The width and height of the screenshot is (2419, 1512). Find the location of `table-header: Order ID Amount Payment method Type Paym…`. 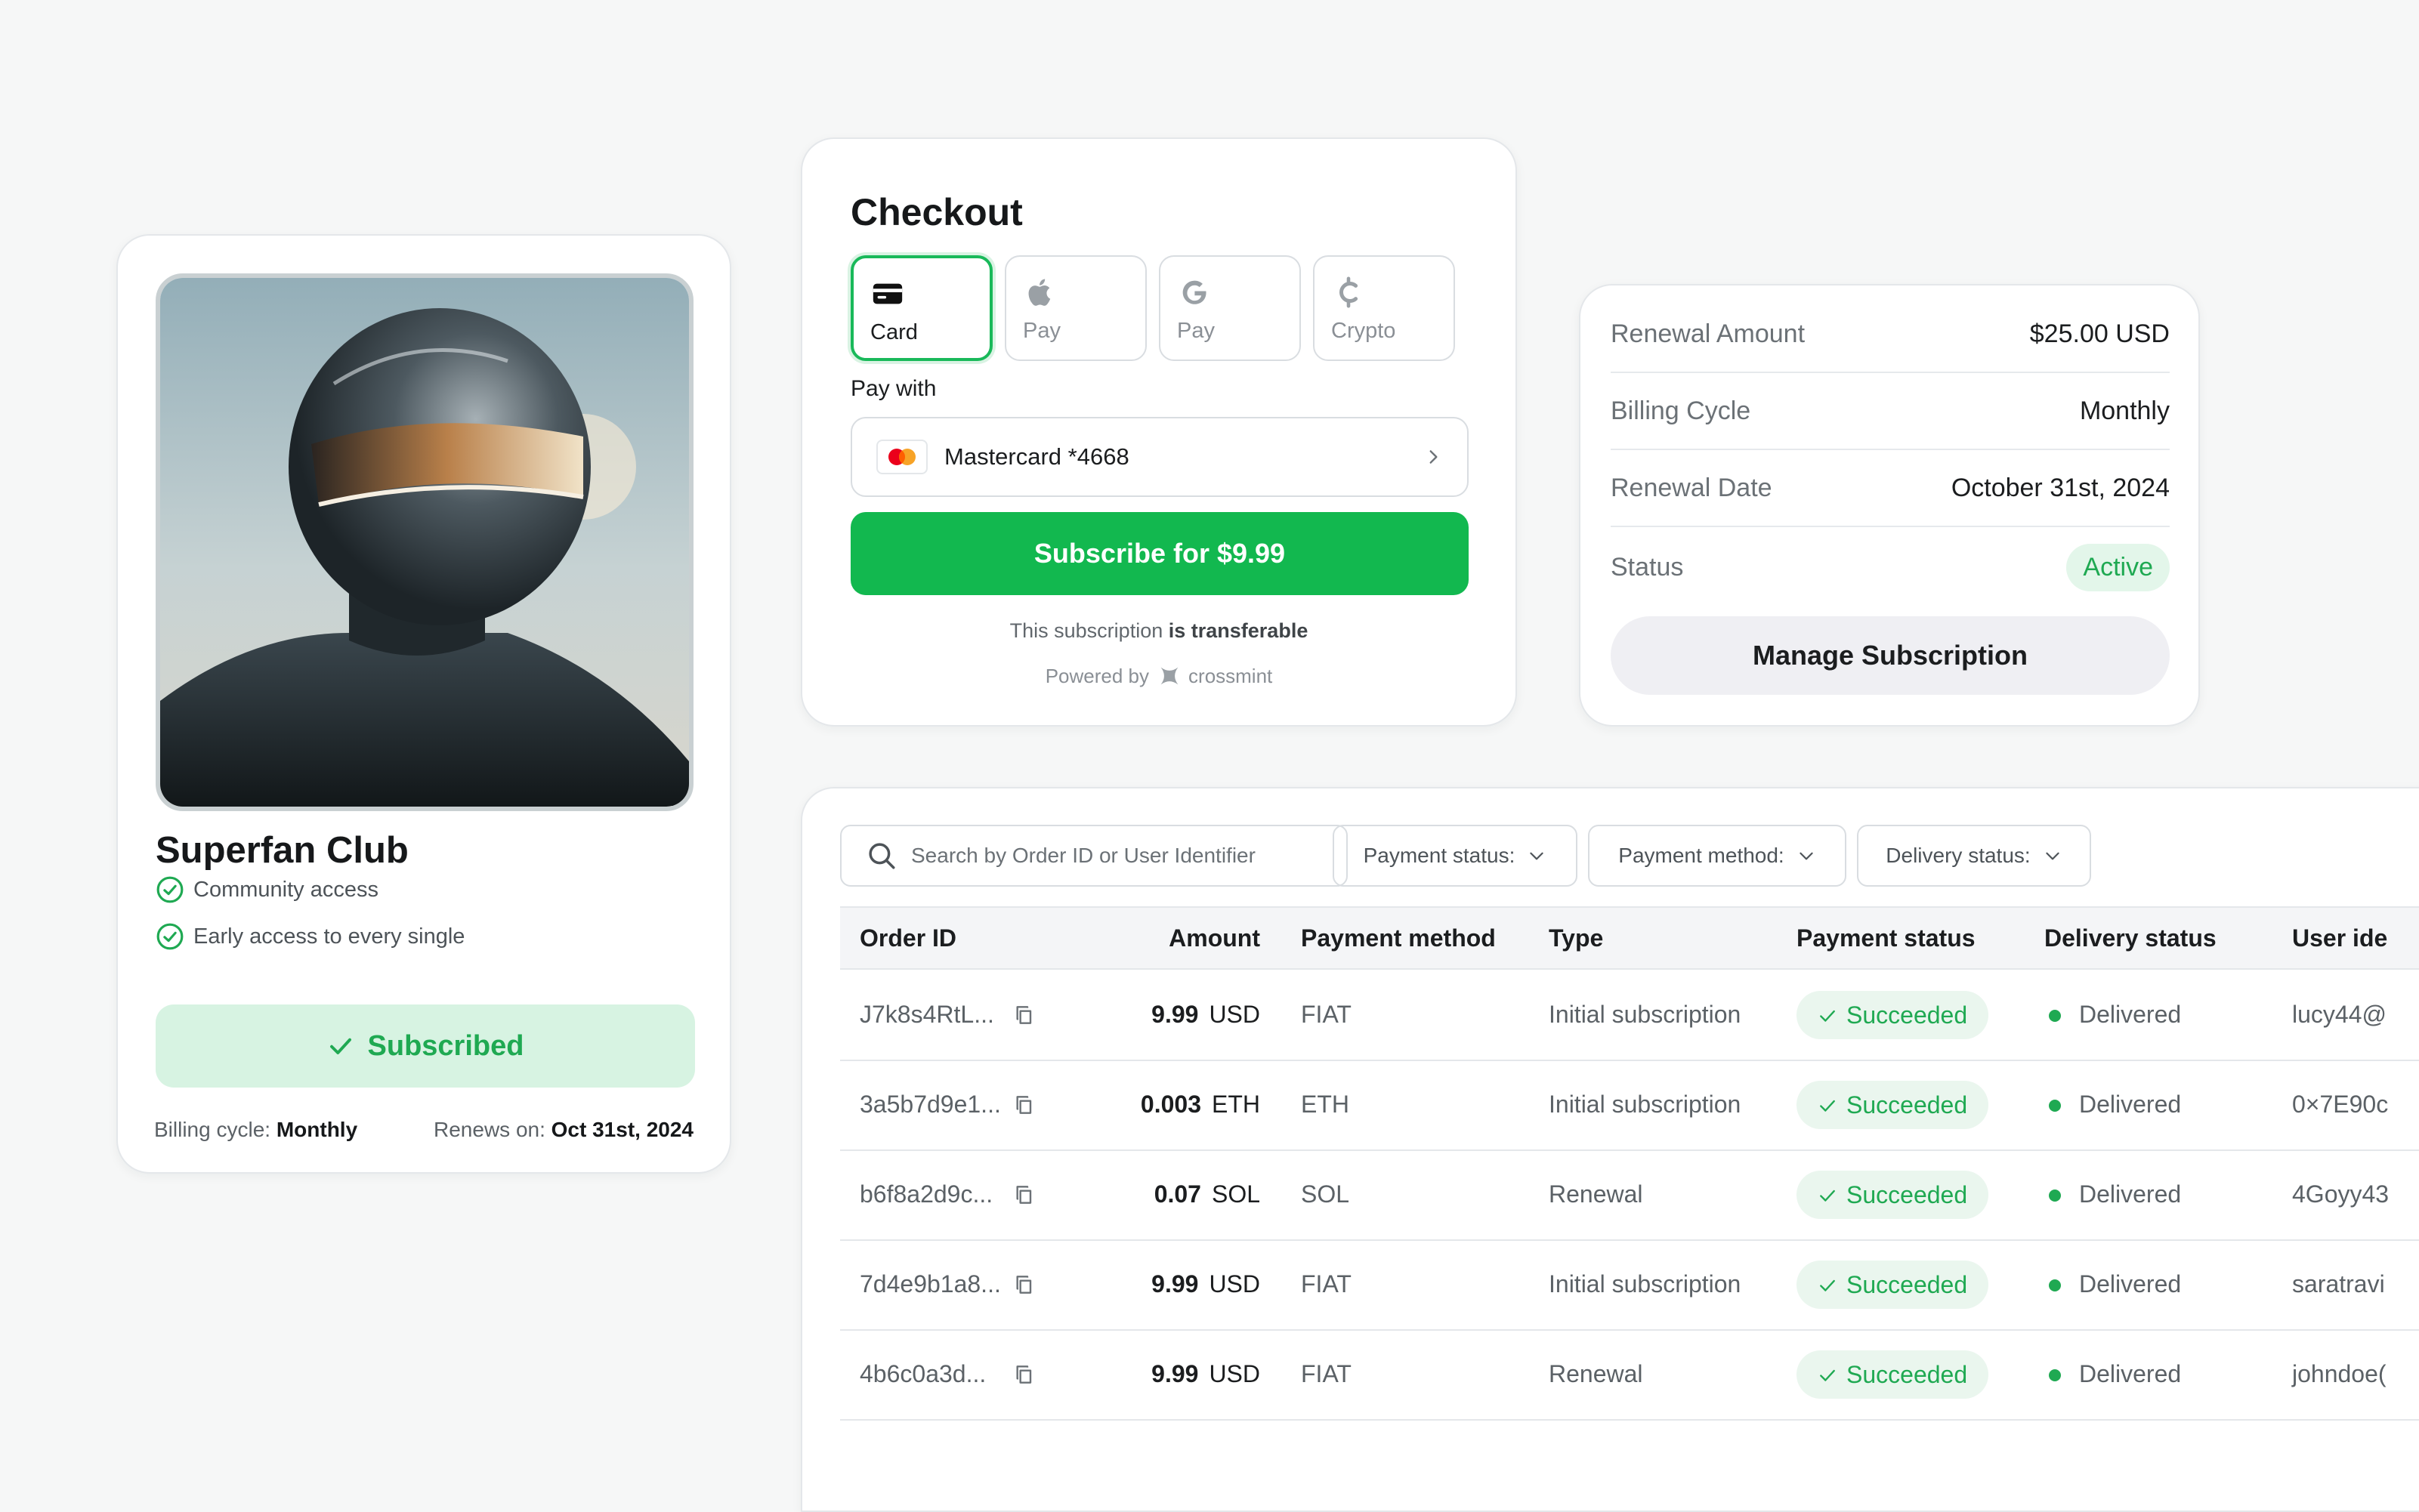

table-header: Order ID Amount Payment method Type Paym… is located at coordinates (1629, 938).